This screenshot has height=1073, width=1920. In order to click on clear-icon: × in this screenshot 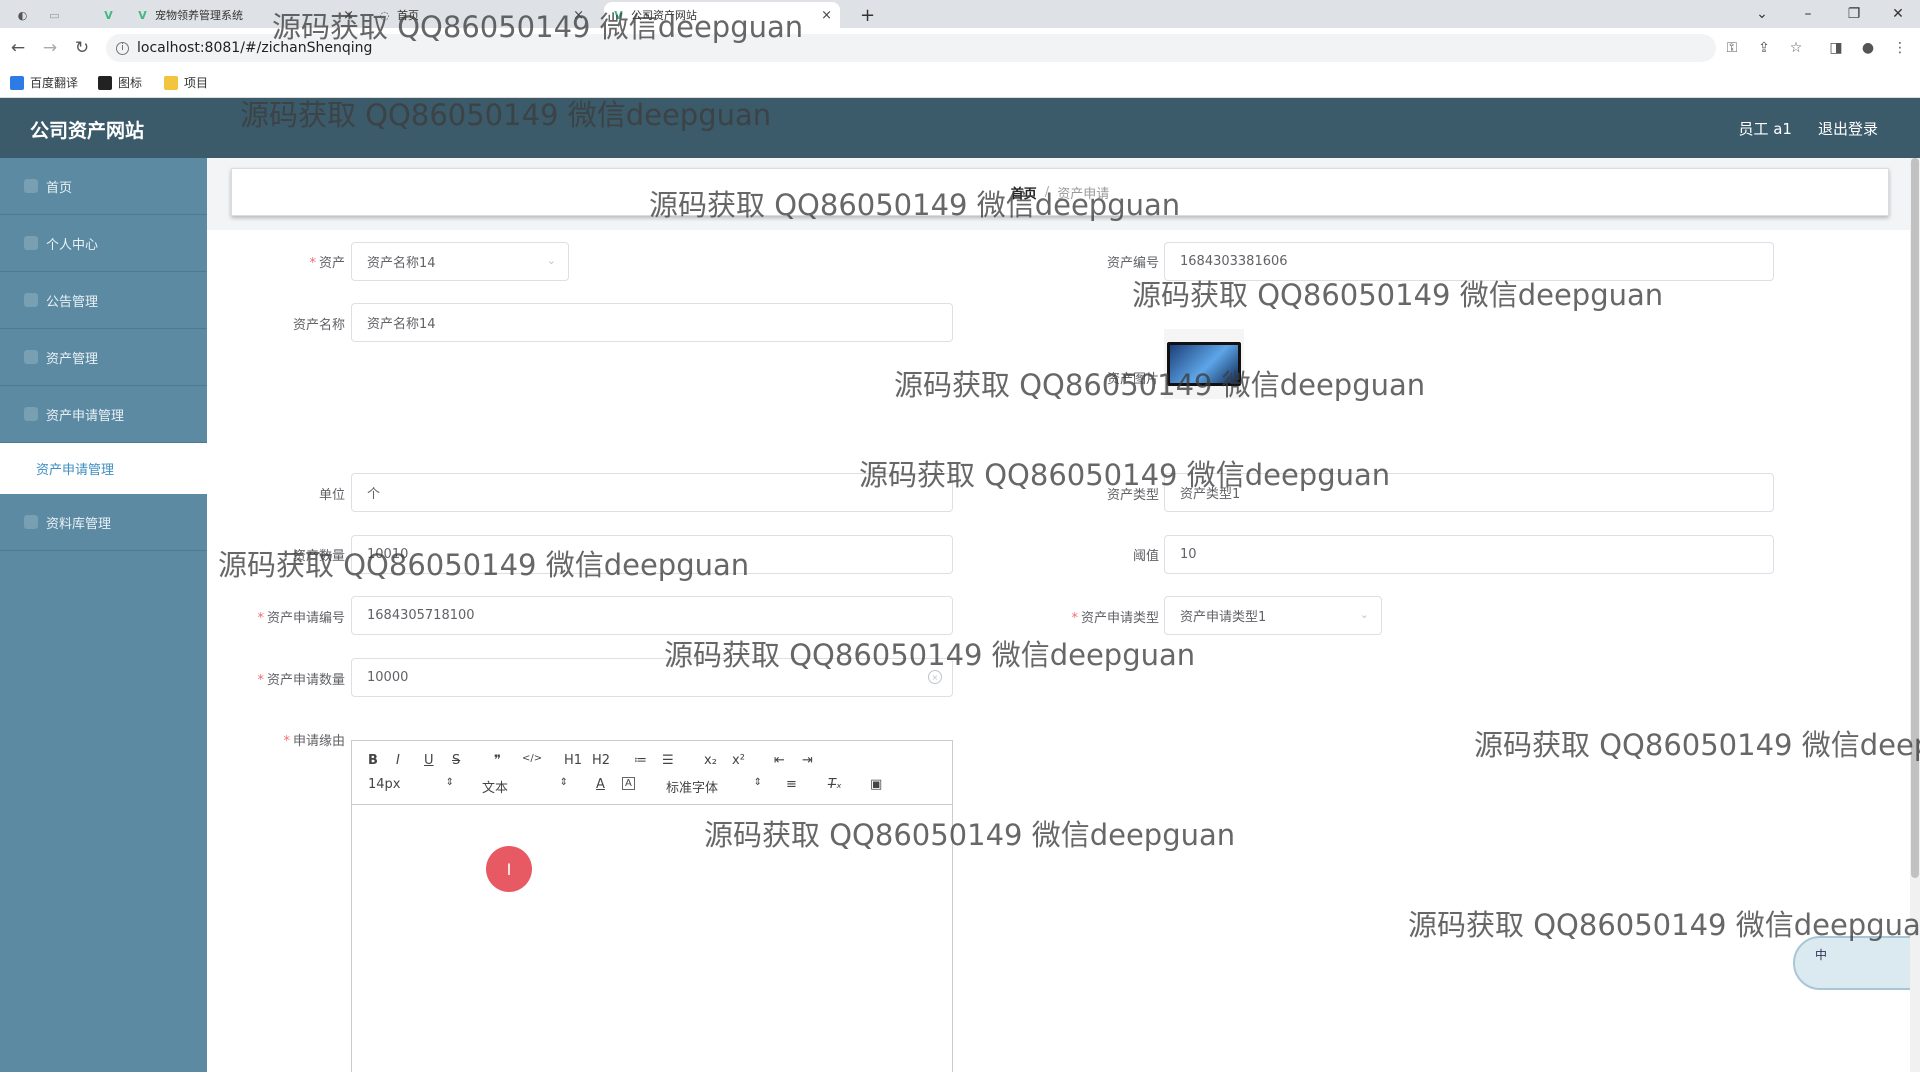, I will do `click(935, 677)`.